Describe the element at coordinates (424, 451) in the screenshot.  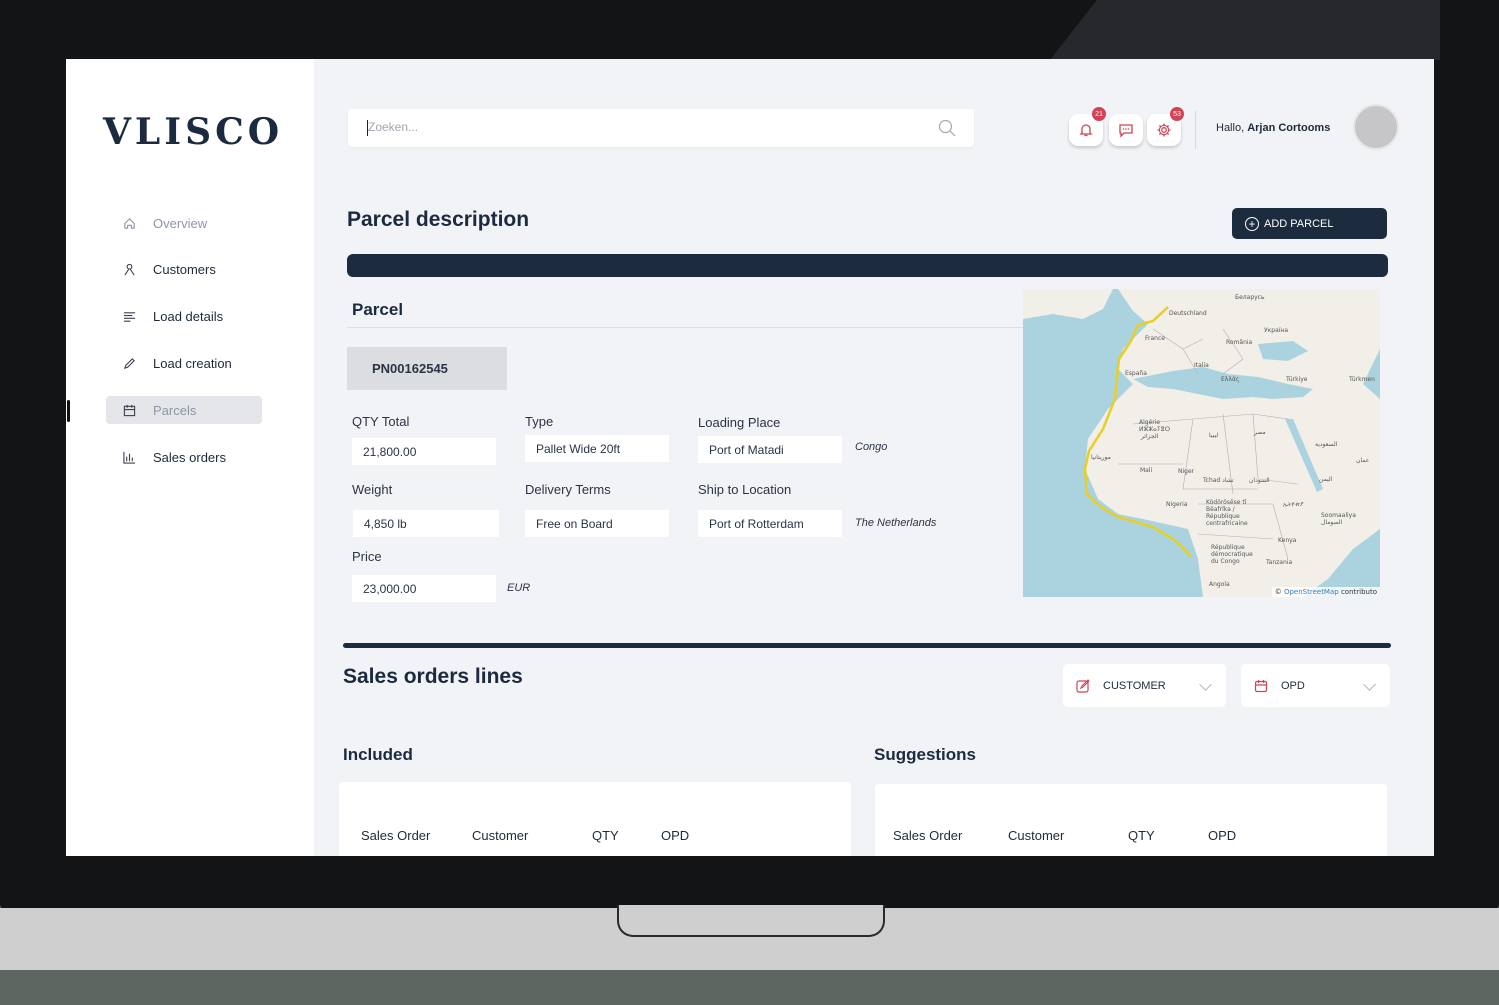
I see `qty-total-field: 21,800.00` at that location.